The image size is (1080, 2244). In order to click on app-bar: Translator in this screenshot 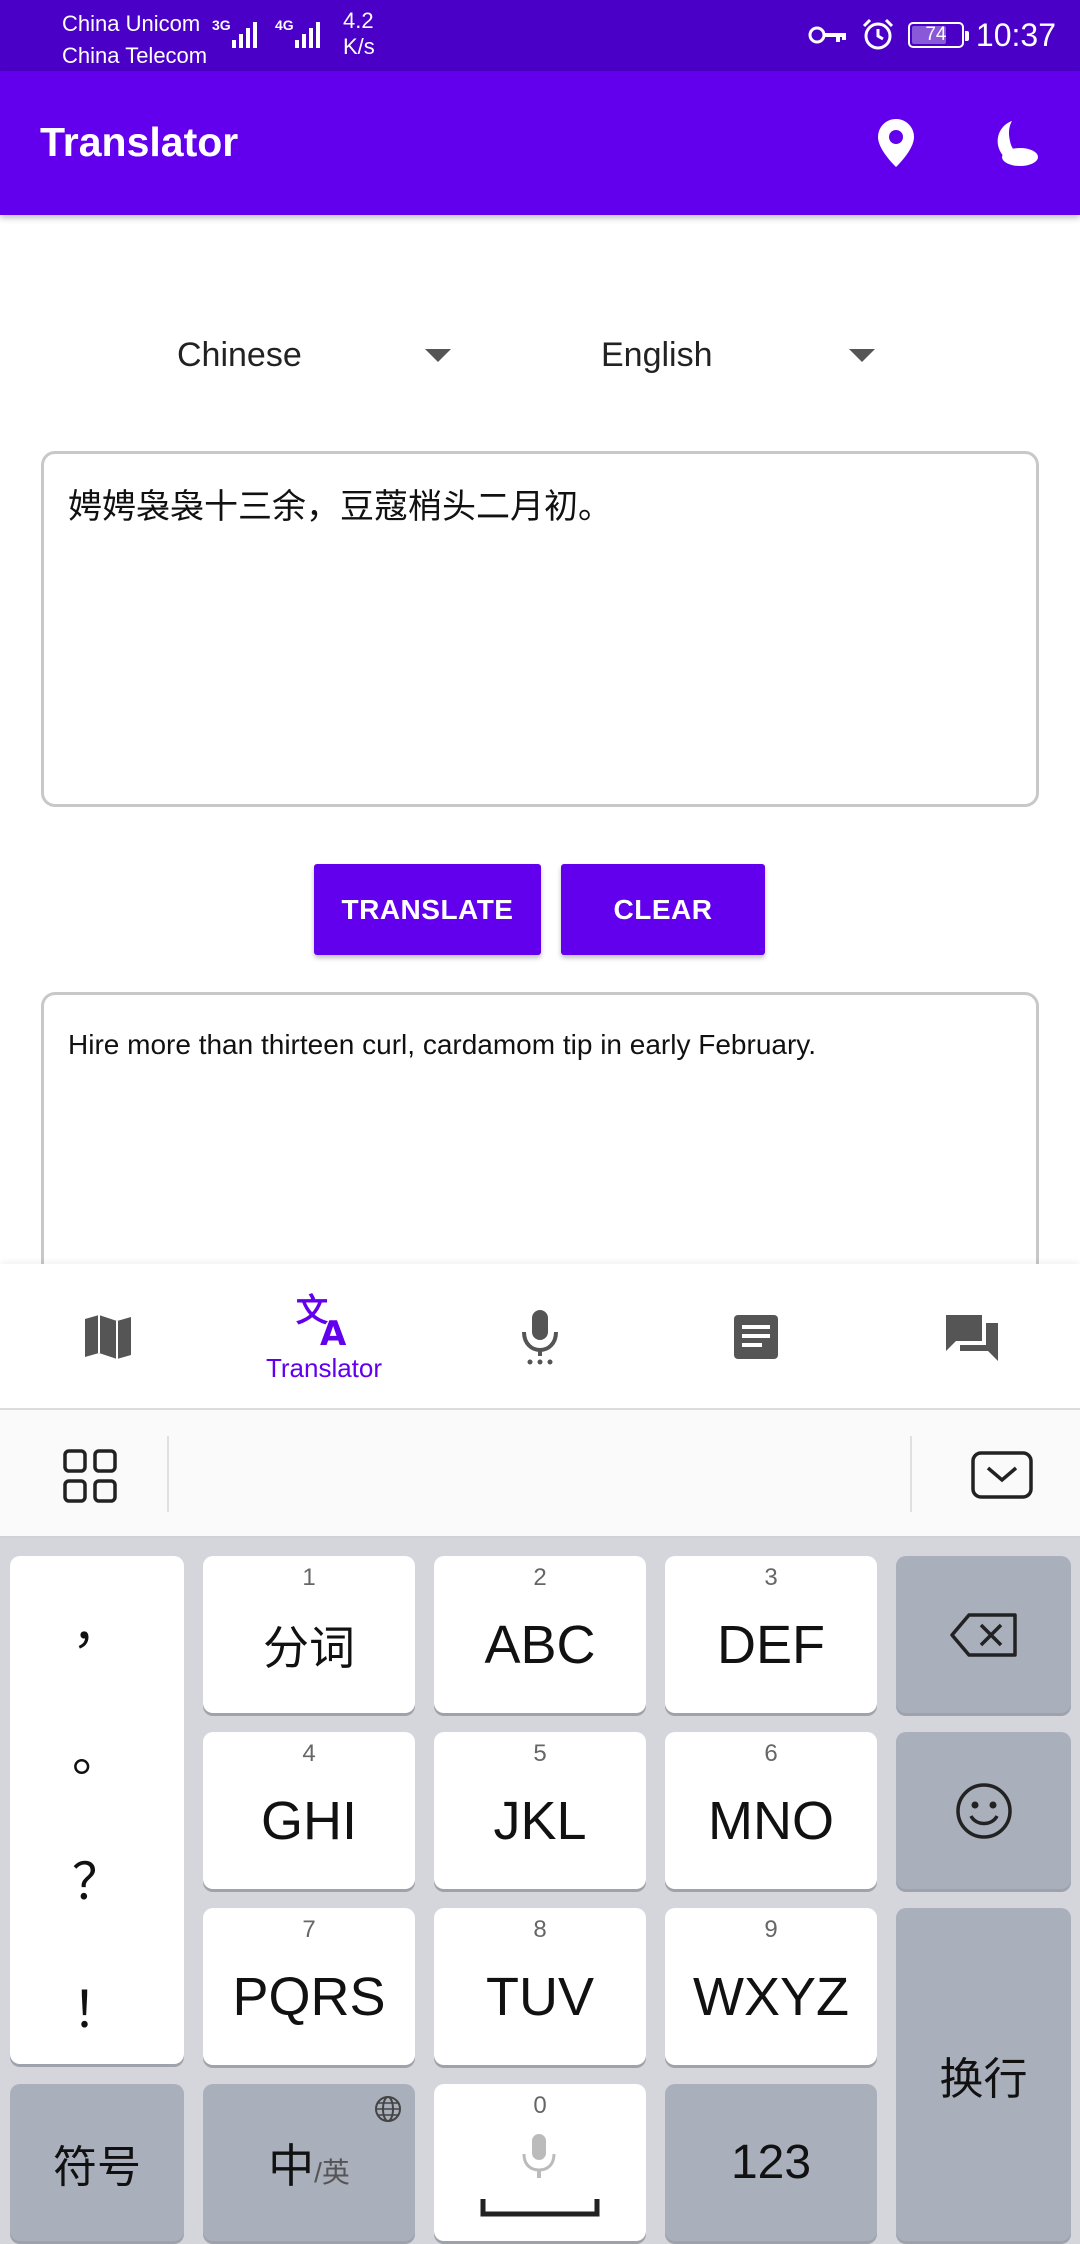, I will do `click(540, 143)`.